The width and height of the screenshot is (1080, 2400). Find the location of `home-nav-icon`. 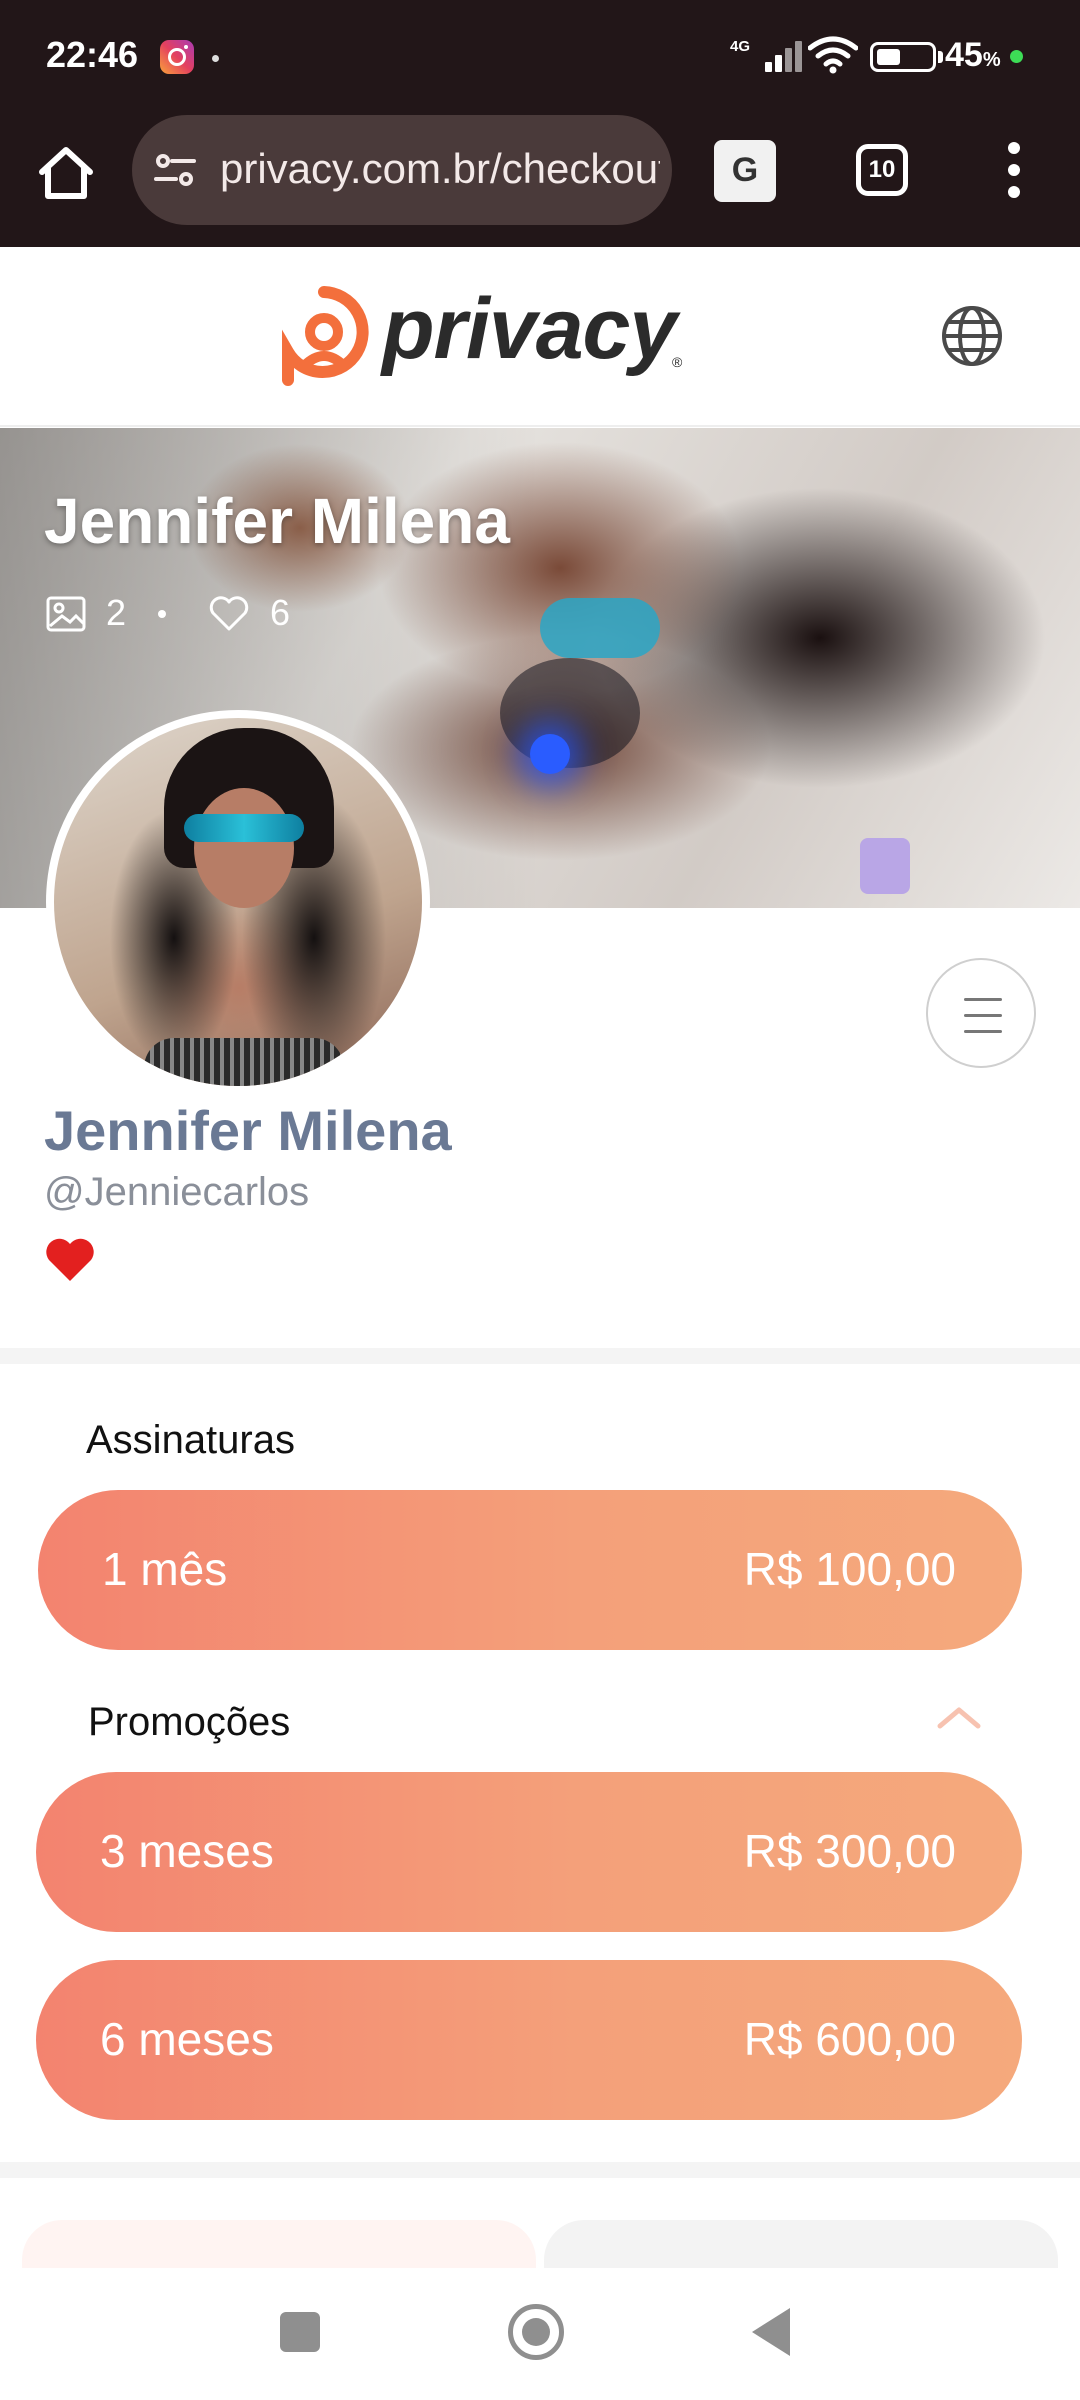

home-nav-icon is located at coordinates (536, 2332).